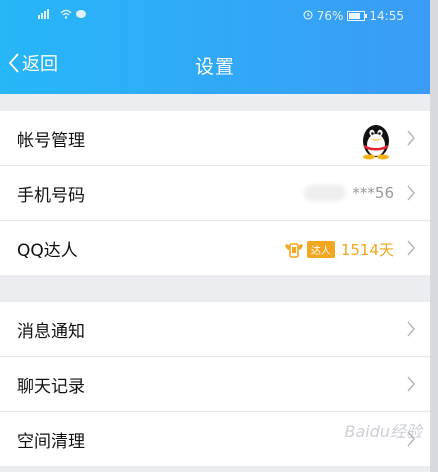 Image resolution: width=438 pixels, height=472 pixels. Describe the element at coordinates (308, 16) in the screenshot. I see `alarm-icon` at that location.